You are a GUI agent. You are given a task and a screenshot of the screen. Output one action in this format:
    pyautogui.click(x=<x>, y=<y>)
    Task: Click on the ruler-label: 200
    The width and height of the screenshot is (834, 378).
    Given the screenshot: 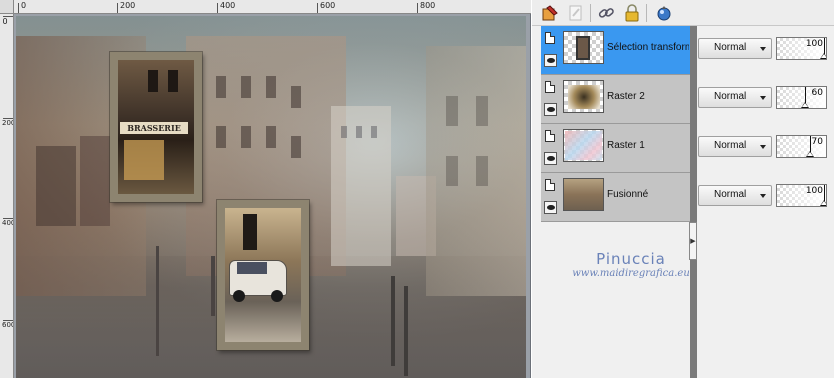 What is the action you would take?
    pyautogui.click(x=128, y=5)
    